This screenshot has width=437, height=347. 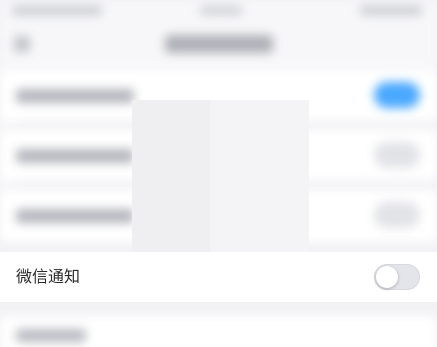 What do you see at coordinates (22, 44) in the screenshot?
I see `back-icon` at bounding box center [22, 44].